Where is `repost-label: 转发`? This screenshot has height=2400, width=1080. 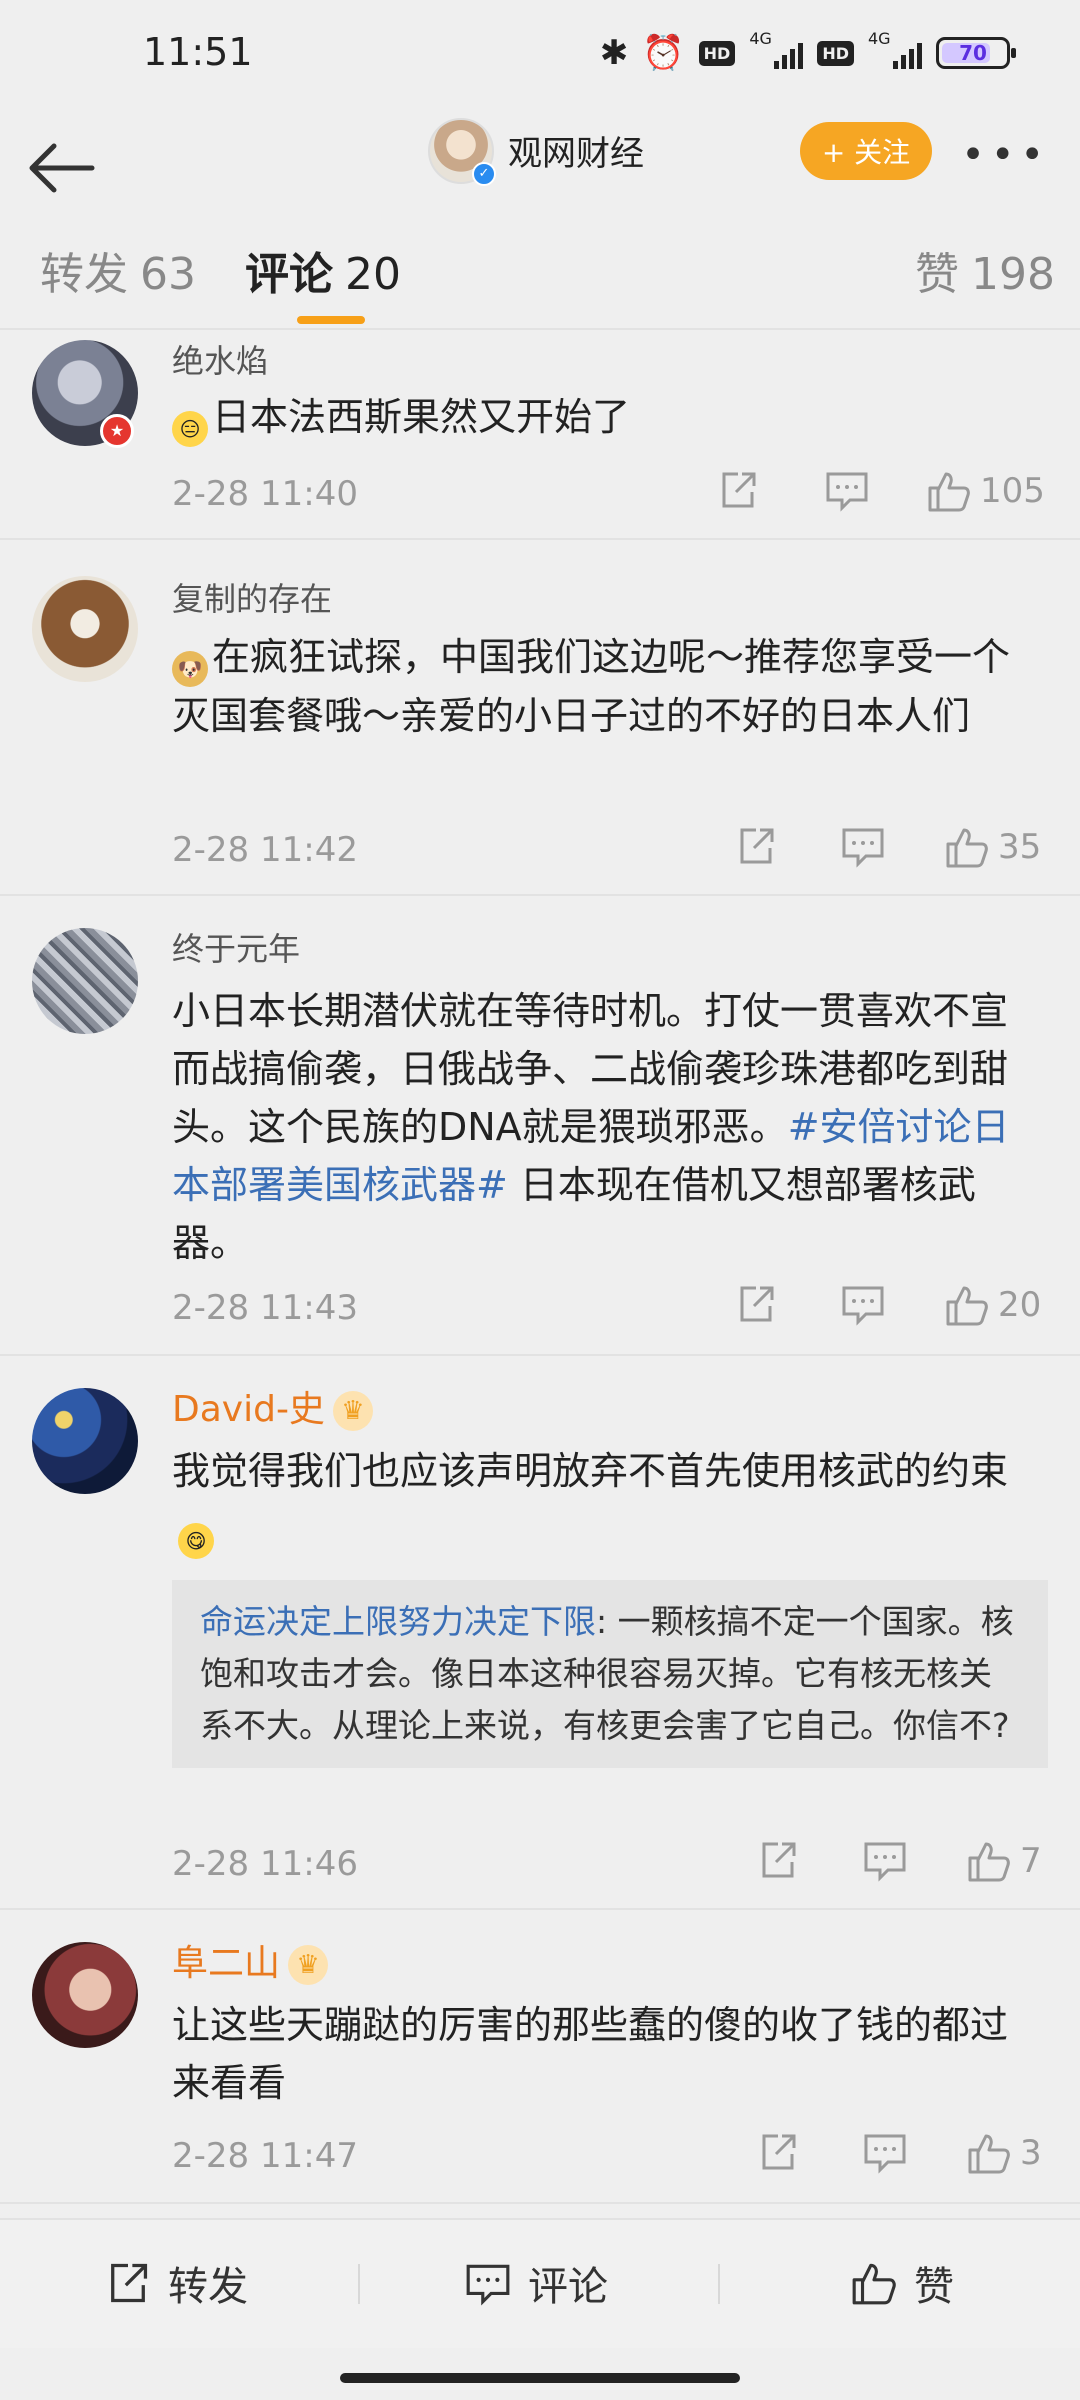
repost-label: 转发 is located at coordinates (208, 2287).